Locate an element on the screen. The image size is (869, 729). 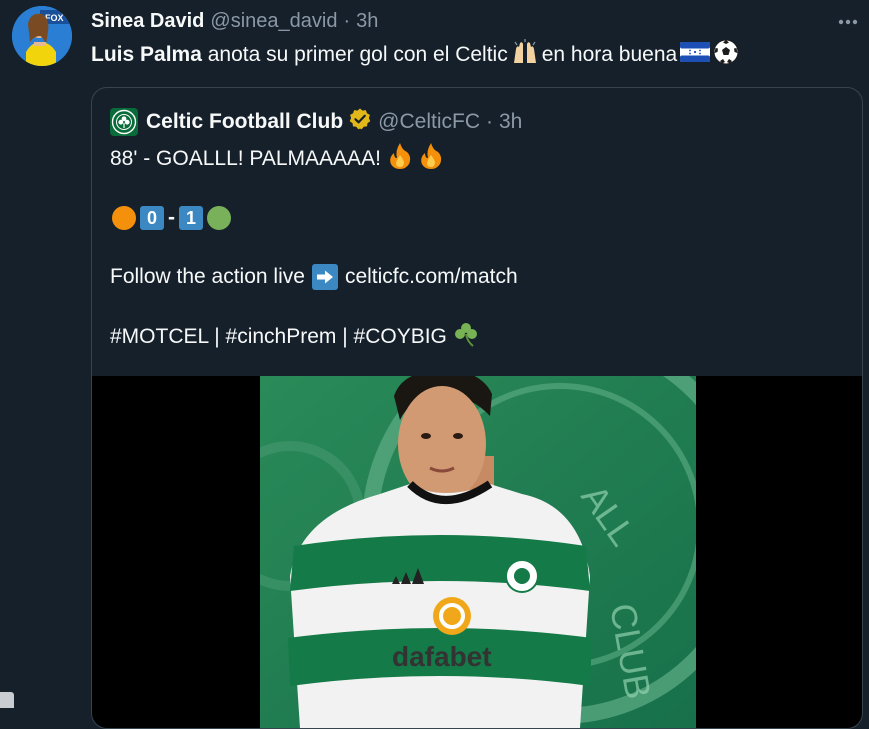
tweet-header: Sinea David @sinea_david · 3h is located at coordinates (234, 21).